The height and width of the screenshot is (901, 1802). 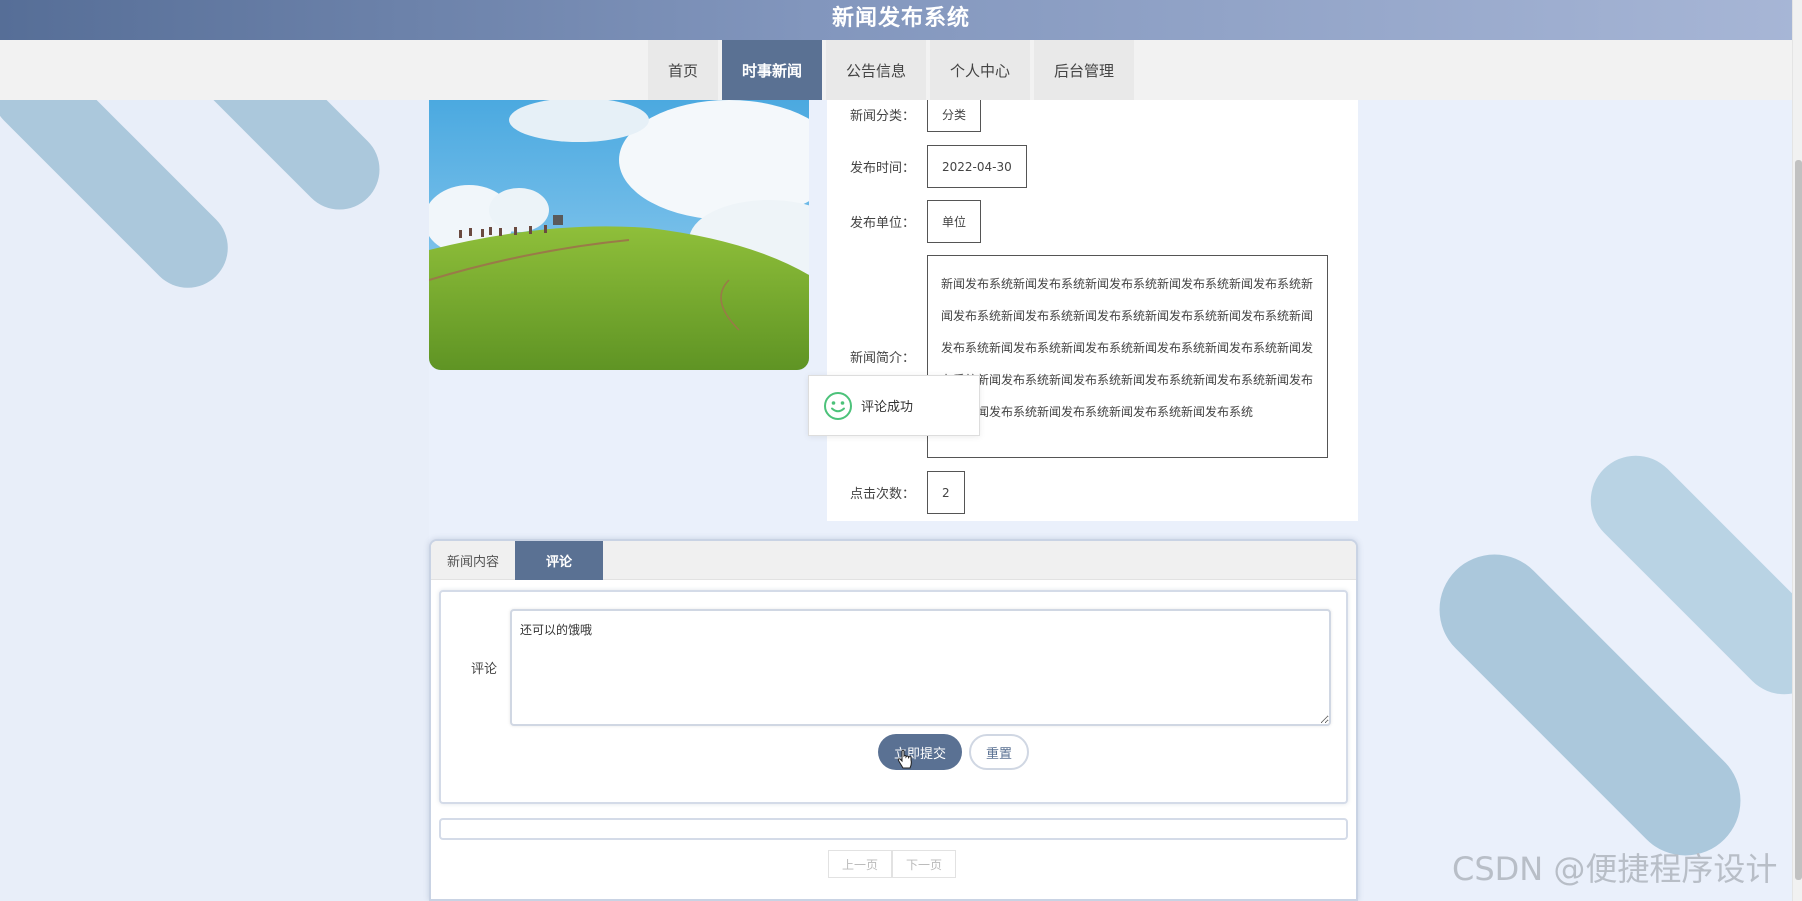 I want to click on category-value: 分类, so click(x=954, y=114).